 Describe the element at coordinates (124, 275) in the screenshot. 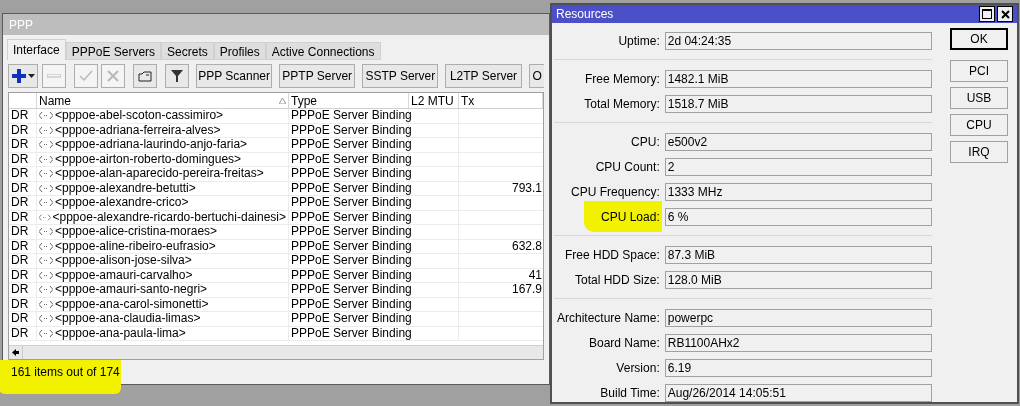

I see `table-cell: <pppoe-amauri-carvalho>` at that location.